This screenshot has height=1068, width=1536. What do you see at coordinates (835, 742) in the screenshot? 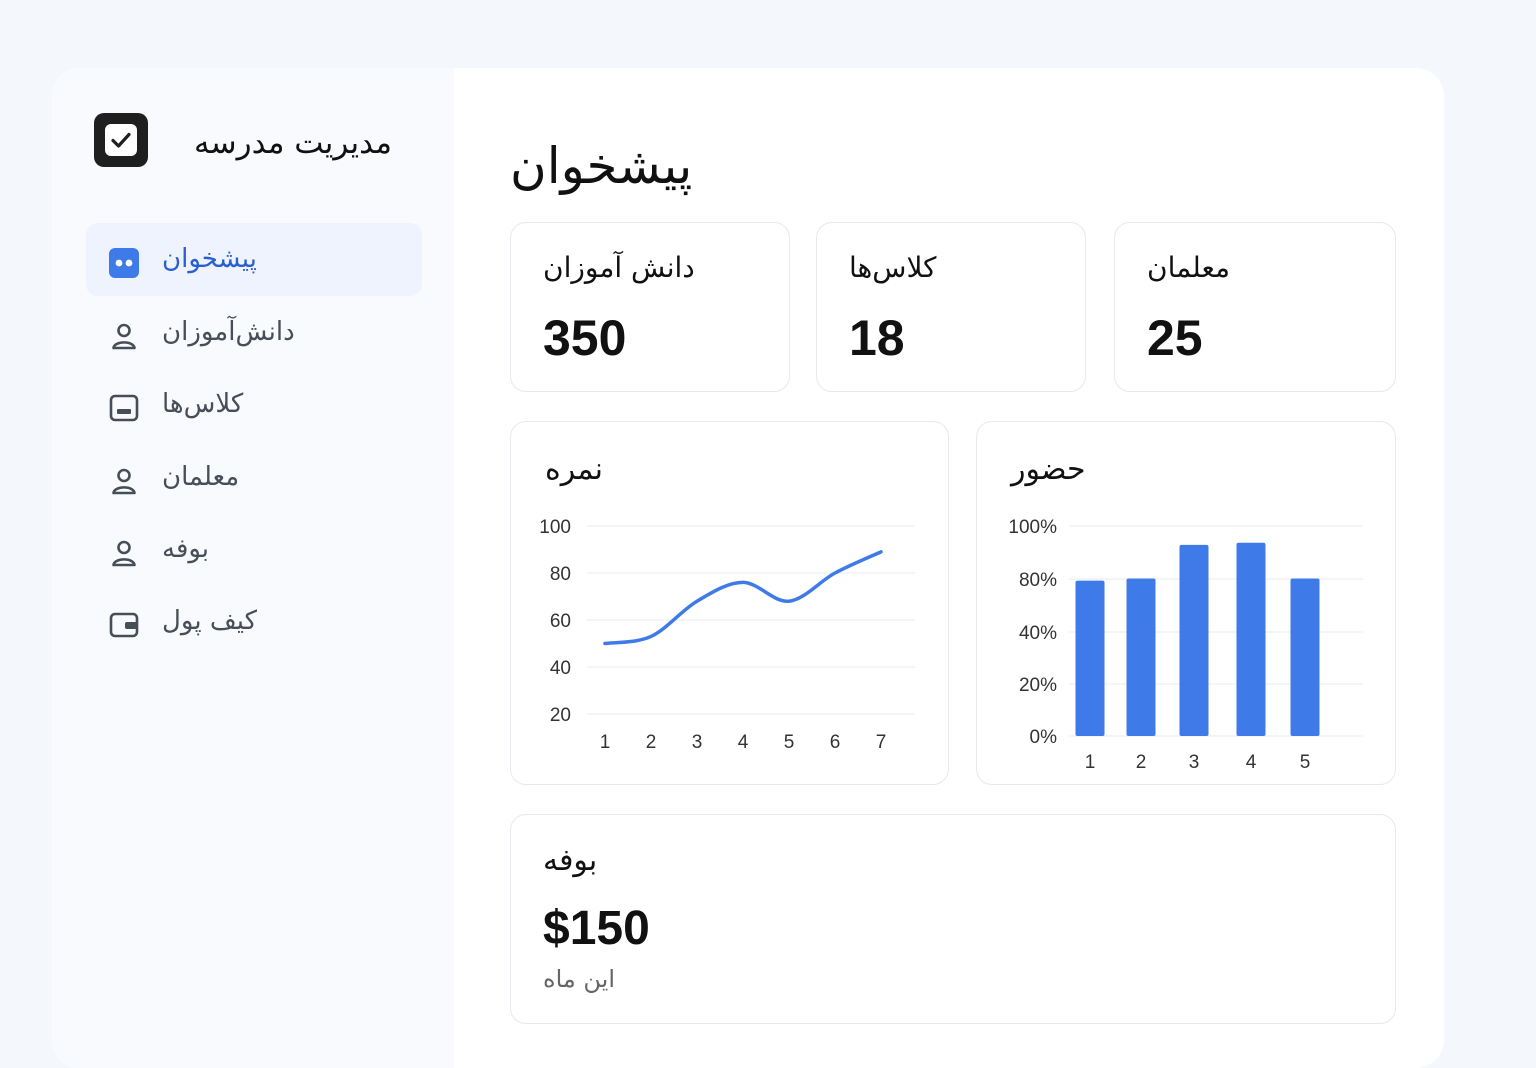
I see `x-tick-label: 6` at bounding box center [835, 742].